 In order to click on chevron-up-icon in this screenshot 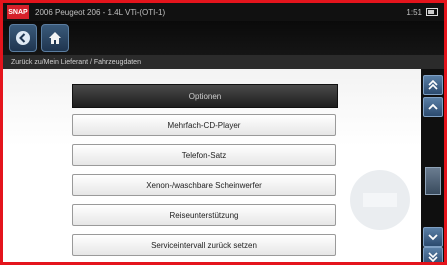, I will do `click(433, 106)`.